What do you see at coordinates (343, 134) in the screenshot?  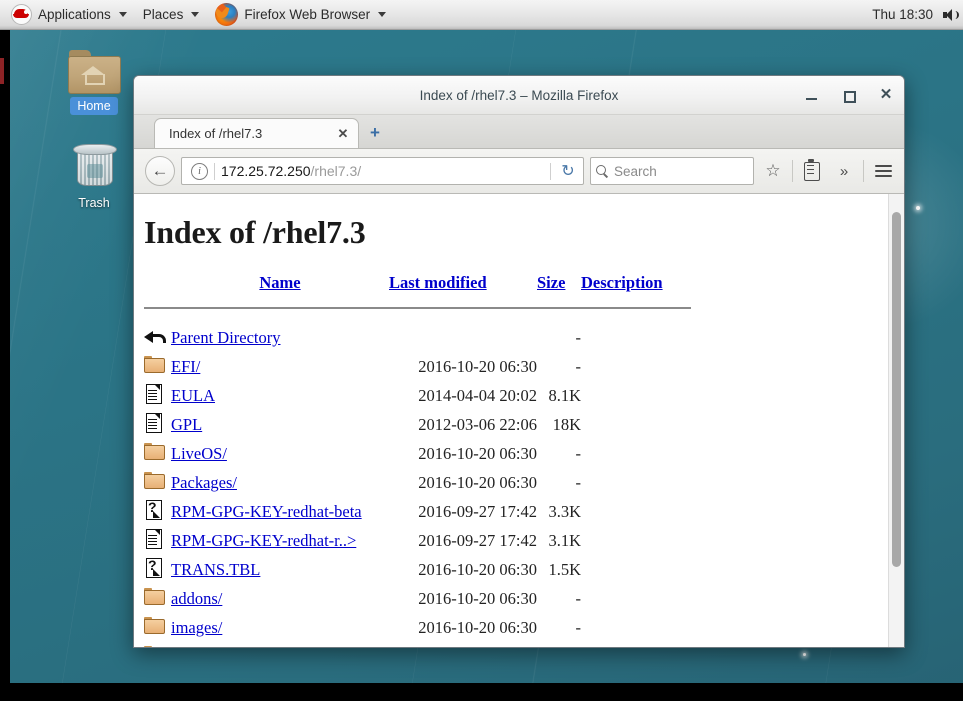 I see `tab-close-icon: ✕` at bounding box center [343, 134].